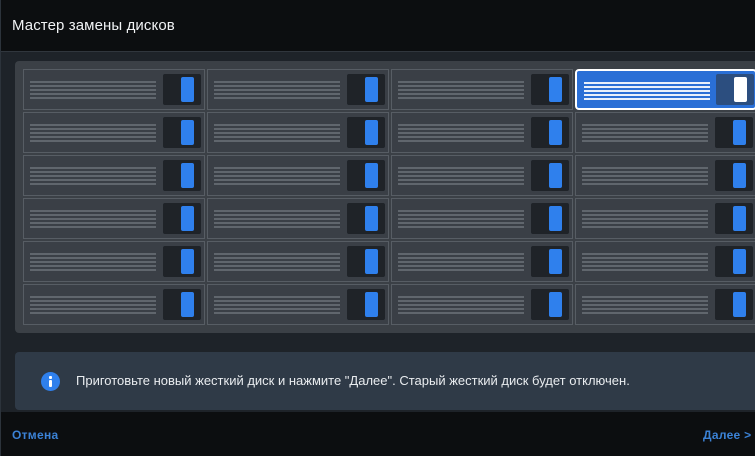  What do you see at coordinates (93, 25) in the screenshot?
I see `dialog-title: Мастер замены дисков` at bounding box center [93, 25].